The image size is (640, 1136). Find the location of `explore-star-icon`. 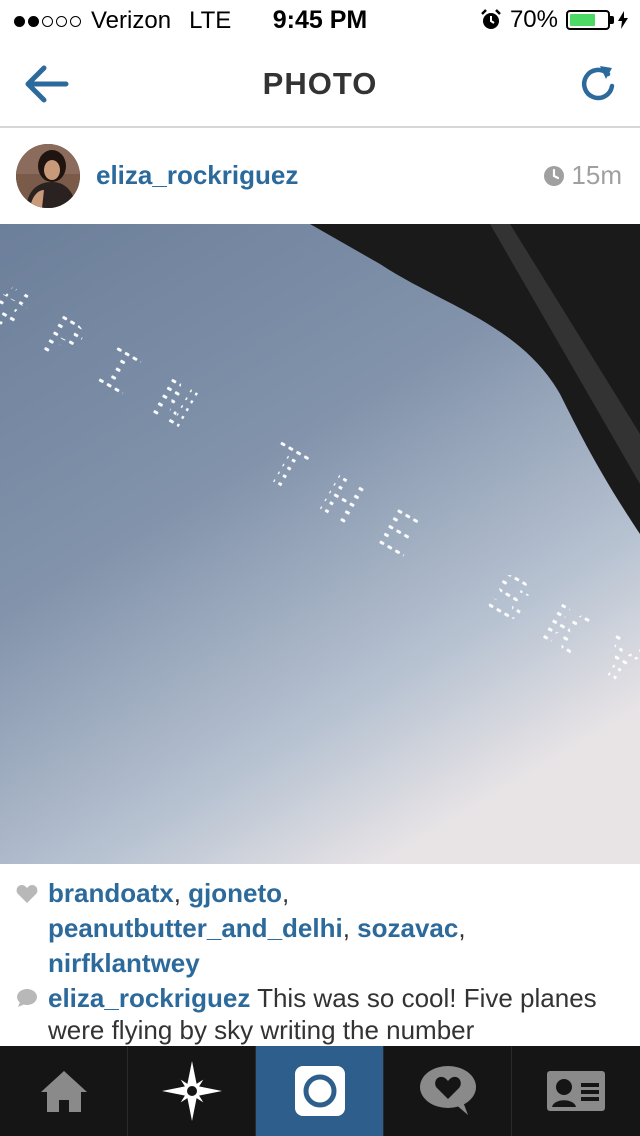

explore-star-icon is located at coordinates (191, 1091).